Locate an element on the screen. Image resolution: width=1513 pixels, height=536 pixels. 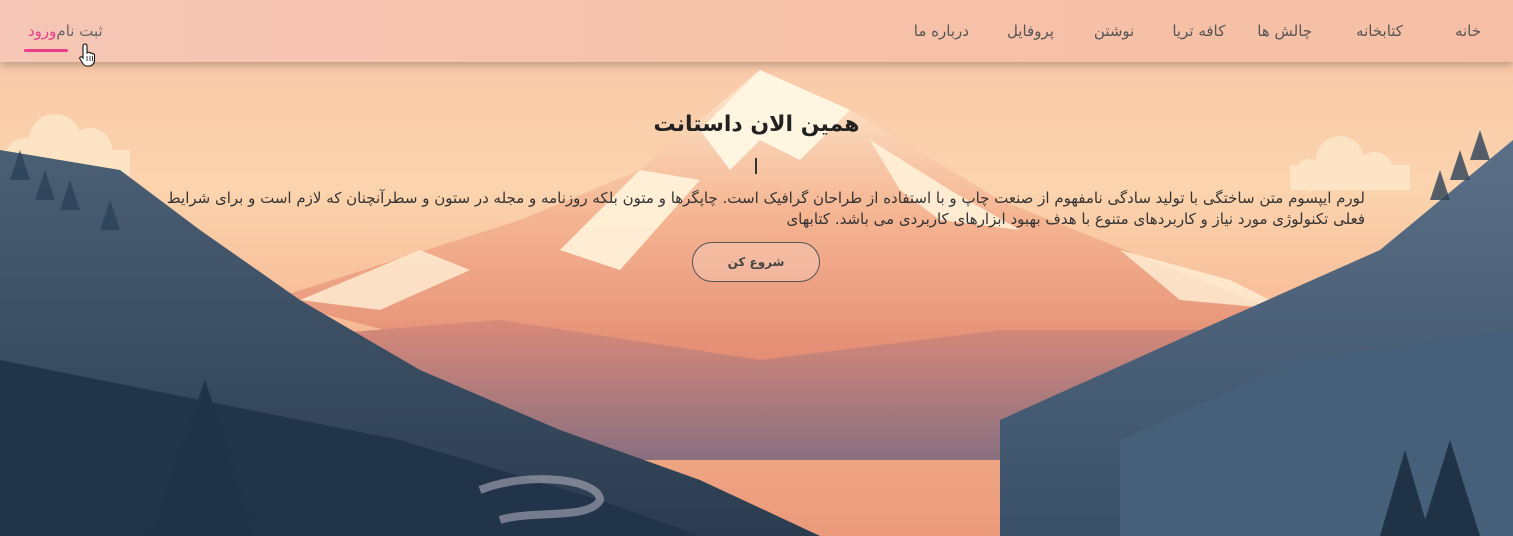
start-button-label: شروع کن is located at coordinates (756, 262).